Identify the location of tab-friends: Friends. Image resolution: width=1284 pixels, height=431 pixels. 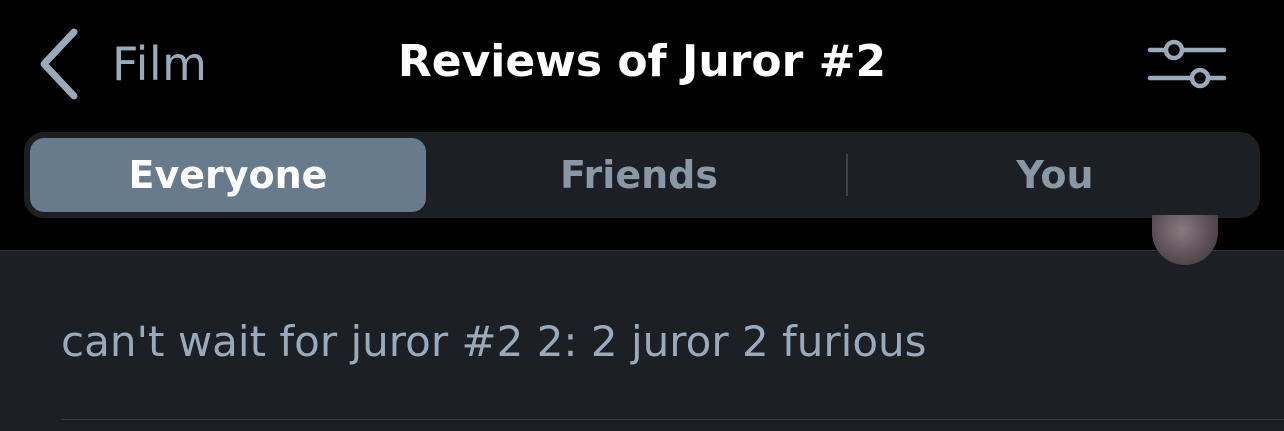
(639, 175).